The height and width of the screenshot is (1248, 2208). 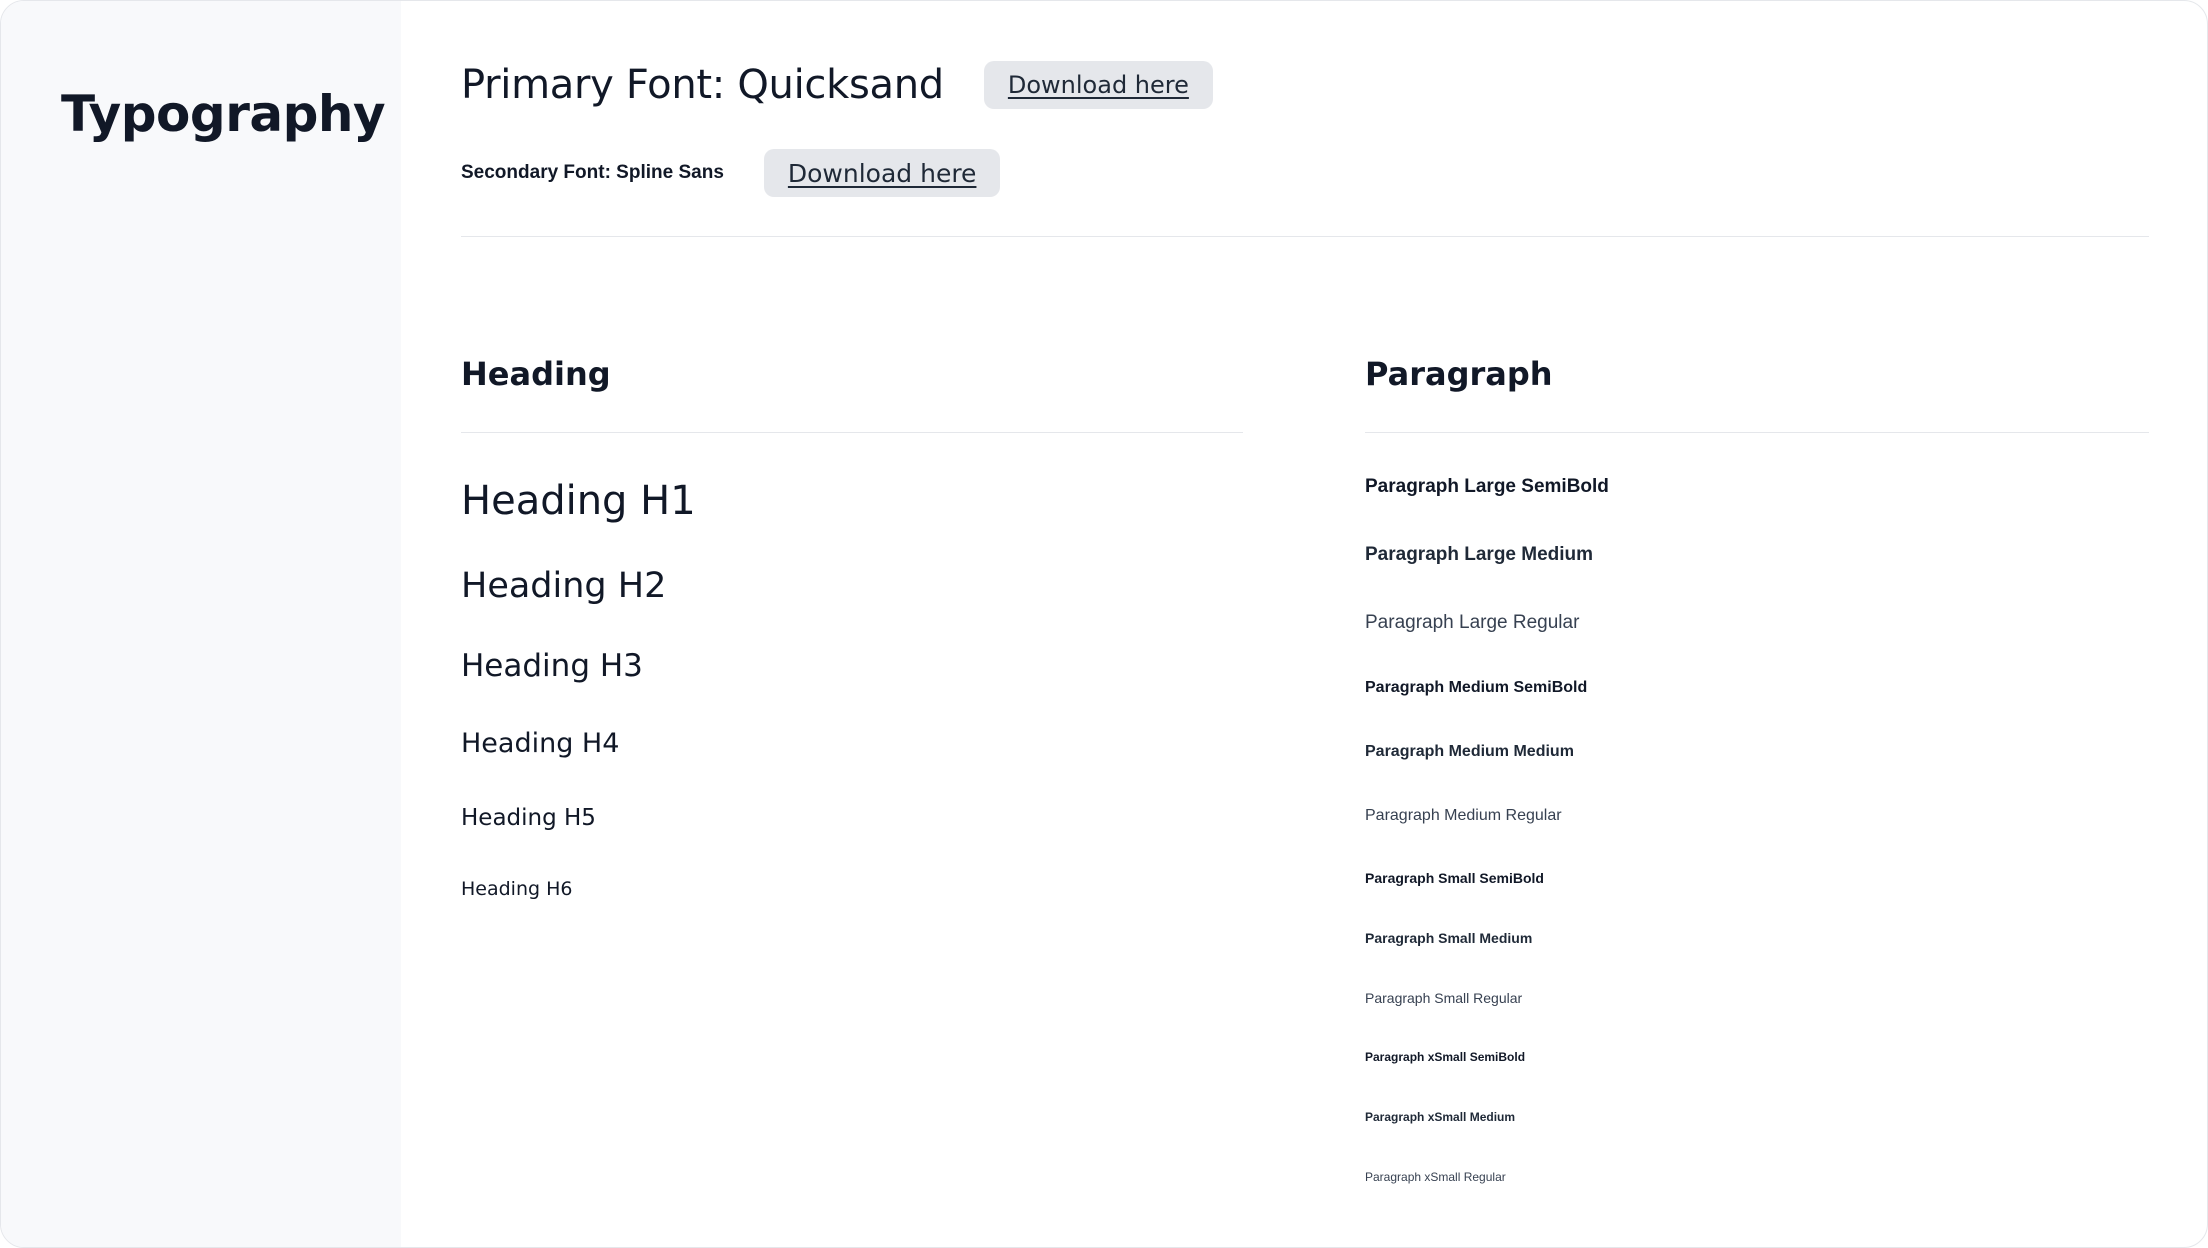 I want to click on heading-h2-sample: Heading H2, so click(x=564, y=586).